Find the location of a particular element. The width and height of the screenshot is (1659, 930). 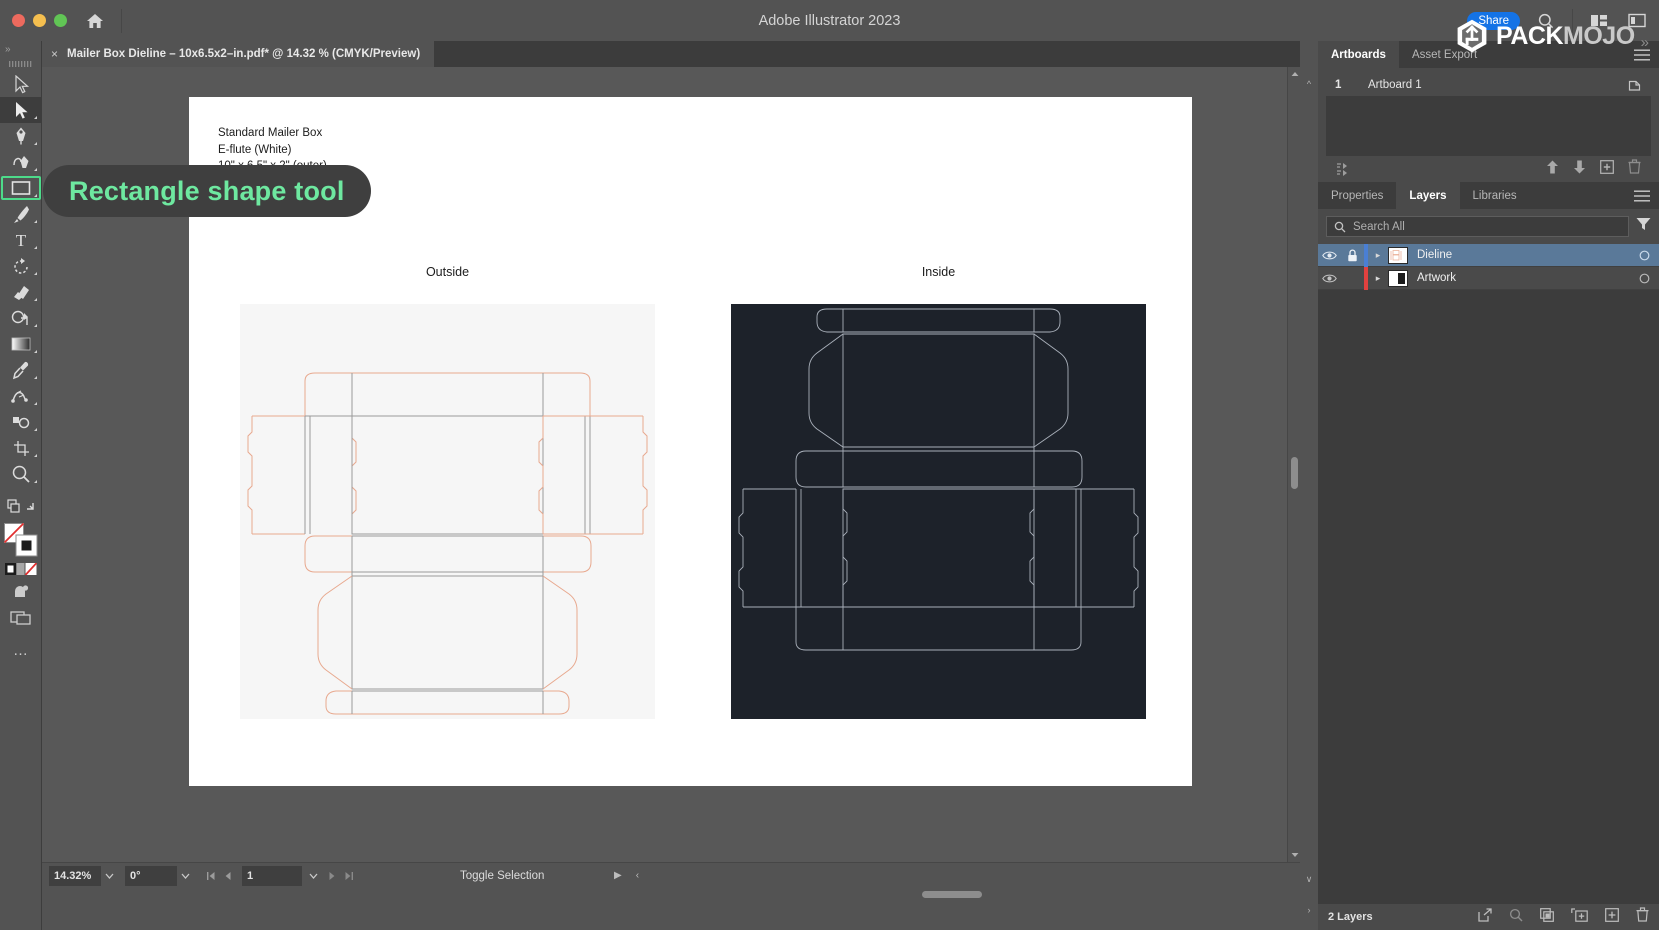

artboard-number-field: 1 is located at coordinates (272, 875).